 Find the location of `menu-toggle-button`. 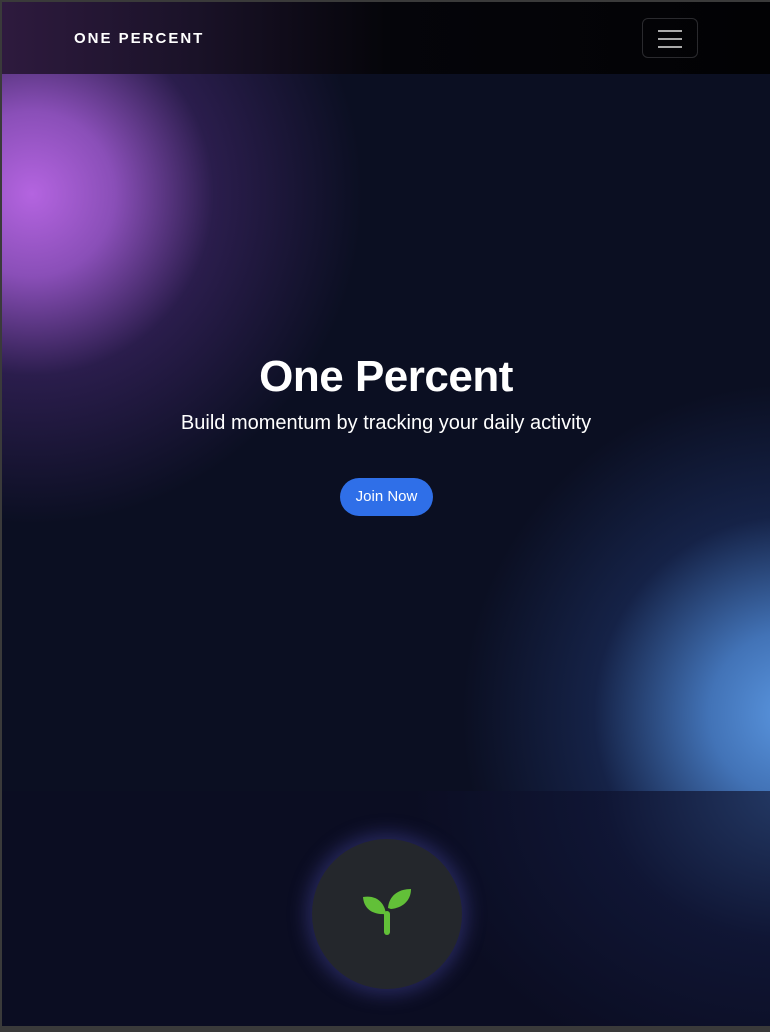

menu-toggle-button is located at coordinates (670, 38).